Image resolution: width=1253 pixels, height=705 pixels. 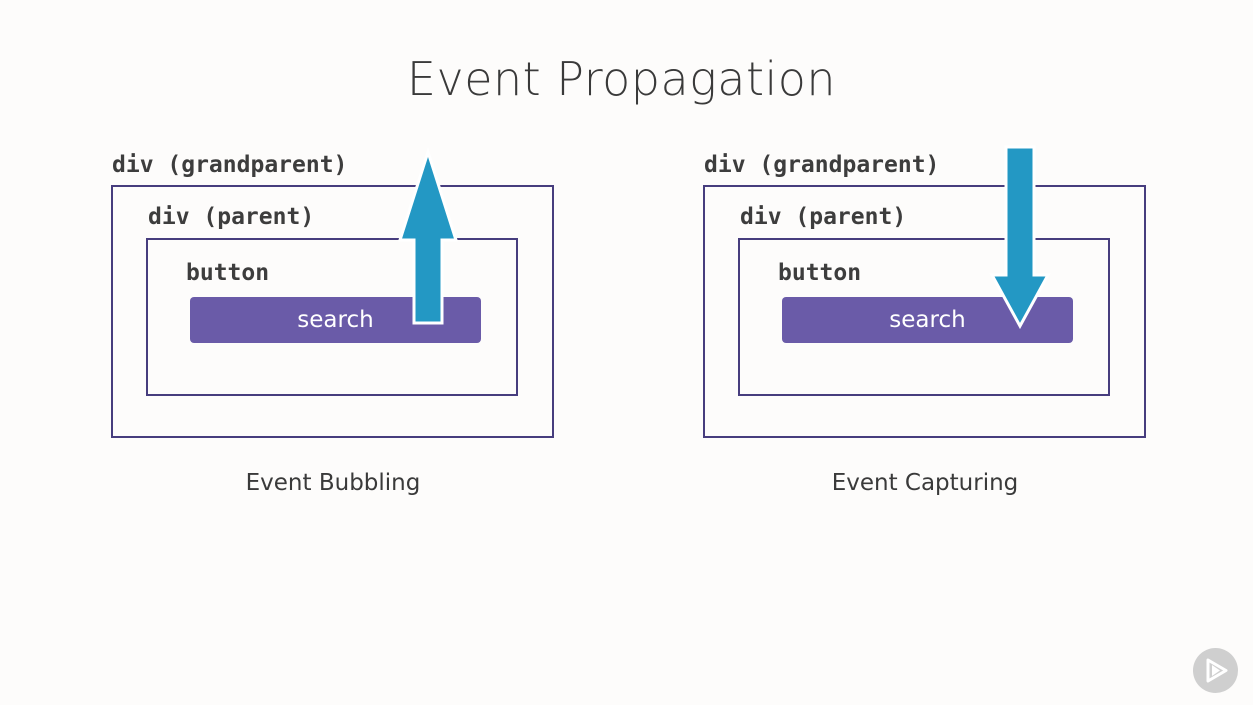 I want to click on page-title: Event Propagation, so click(x=621, y=79).